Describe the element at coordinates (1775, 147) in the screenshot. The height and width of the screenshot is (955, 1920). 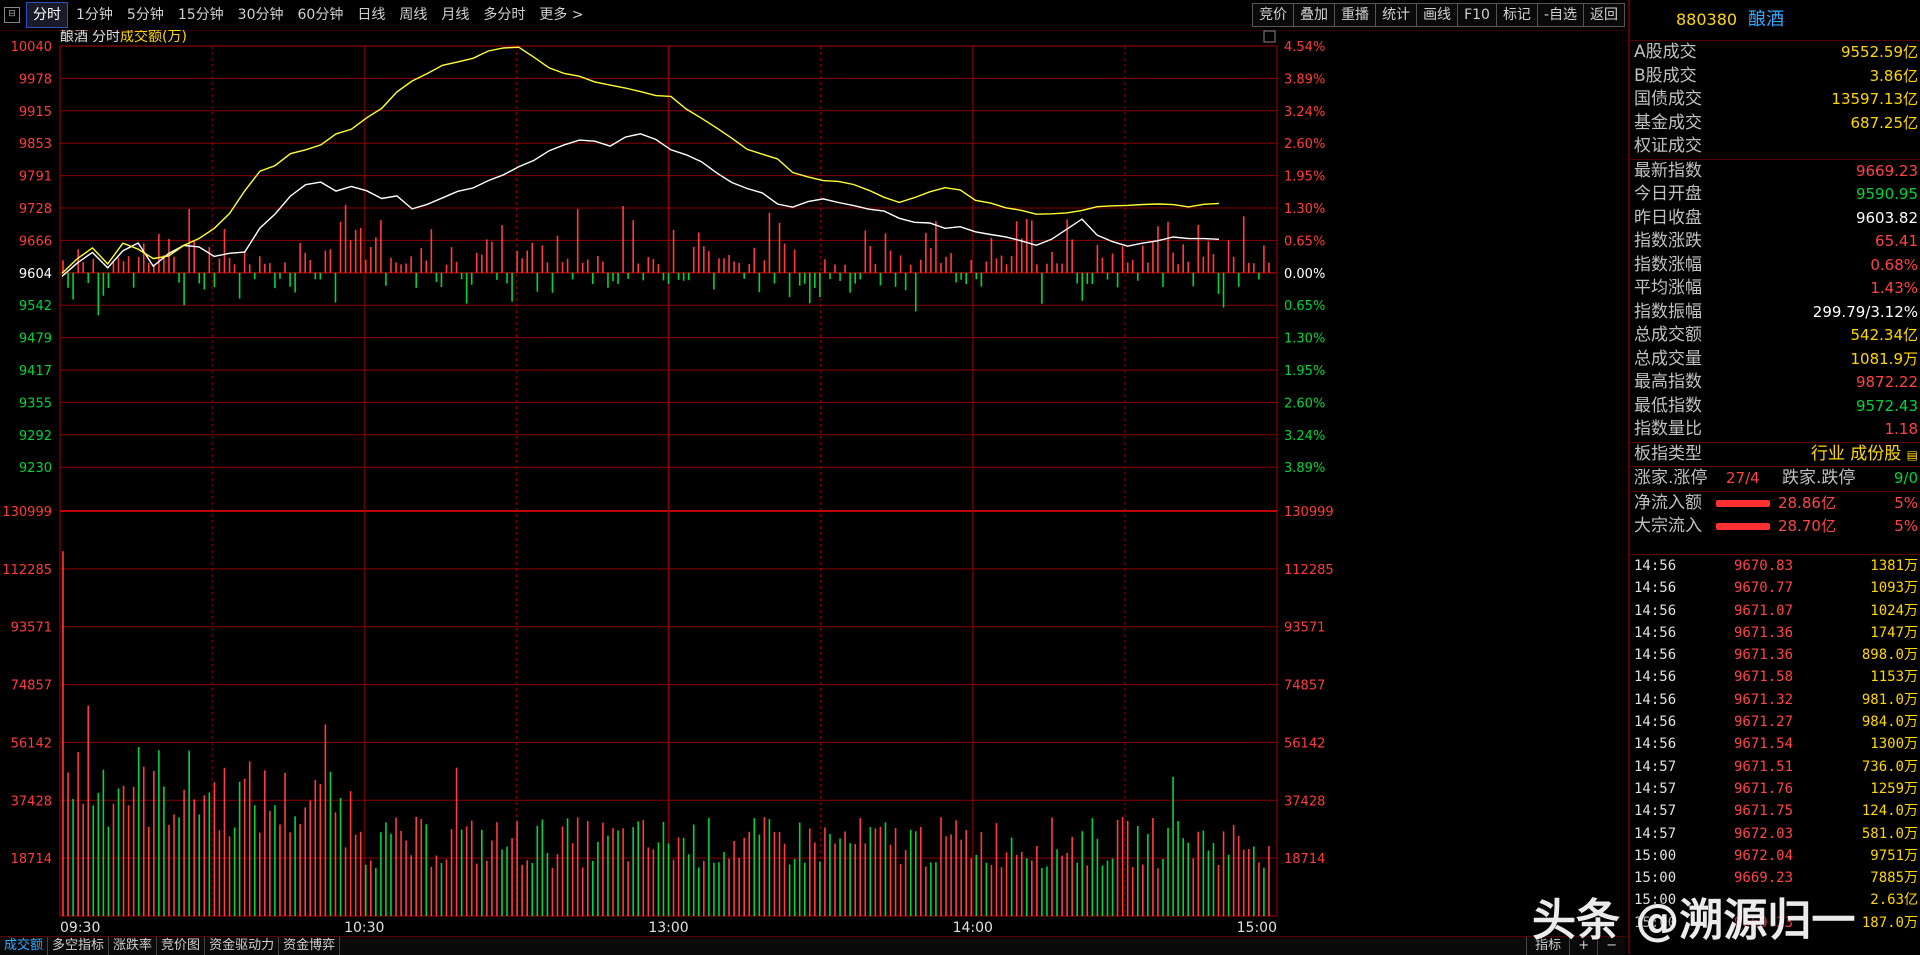
I see `market-row-4: 权证成交` at that location.